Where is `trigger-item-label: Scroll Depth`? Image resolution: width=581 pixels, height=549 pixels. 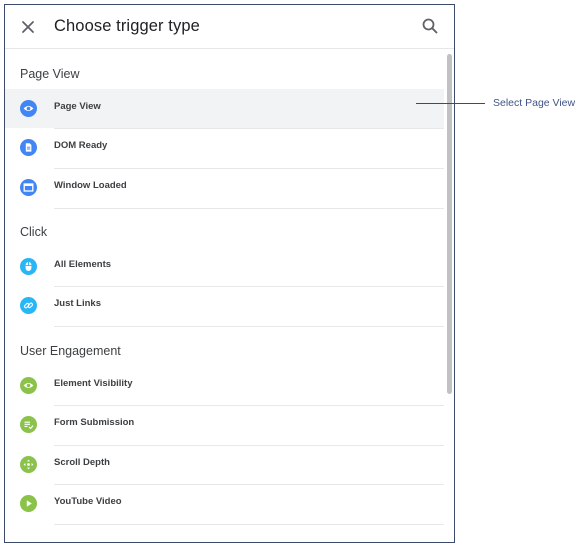
trigger-item-label: Scroll Depth is located at coordinates (82, 462).